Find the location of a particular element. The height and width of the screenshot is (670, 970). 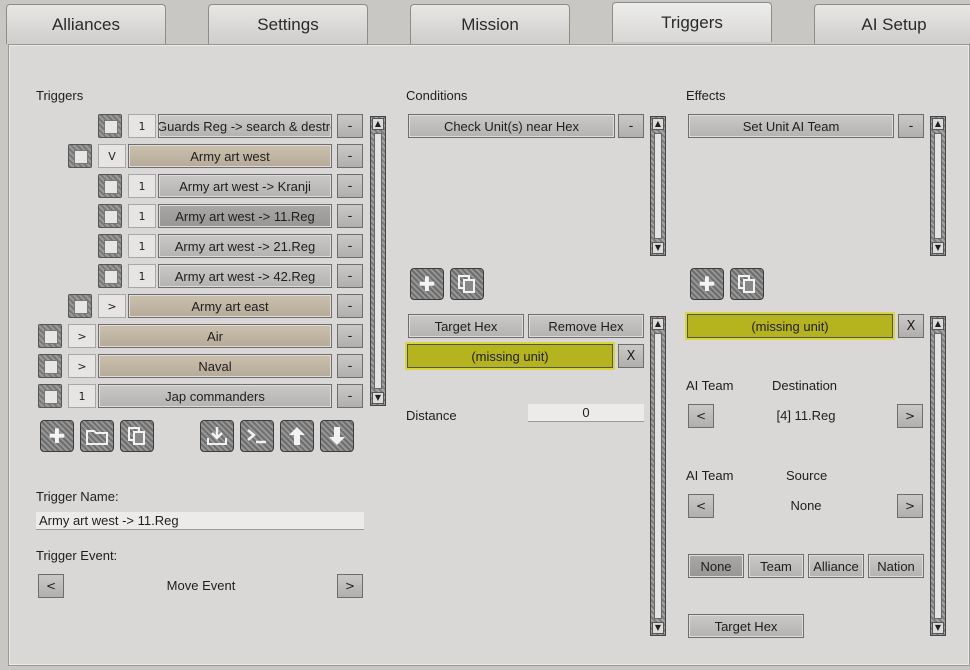

distance-label: Distance is located at coordinates (431, 415).